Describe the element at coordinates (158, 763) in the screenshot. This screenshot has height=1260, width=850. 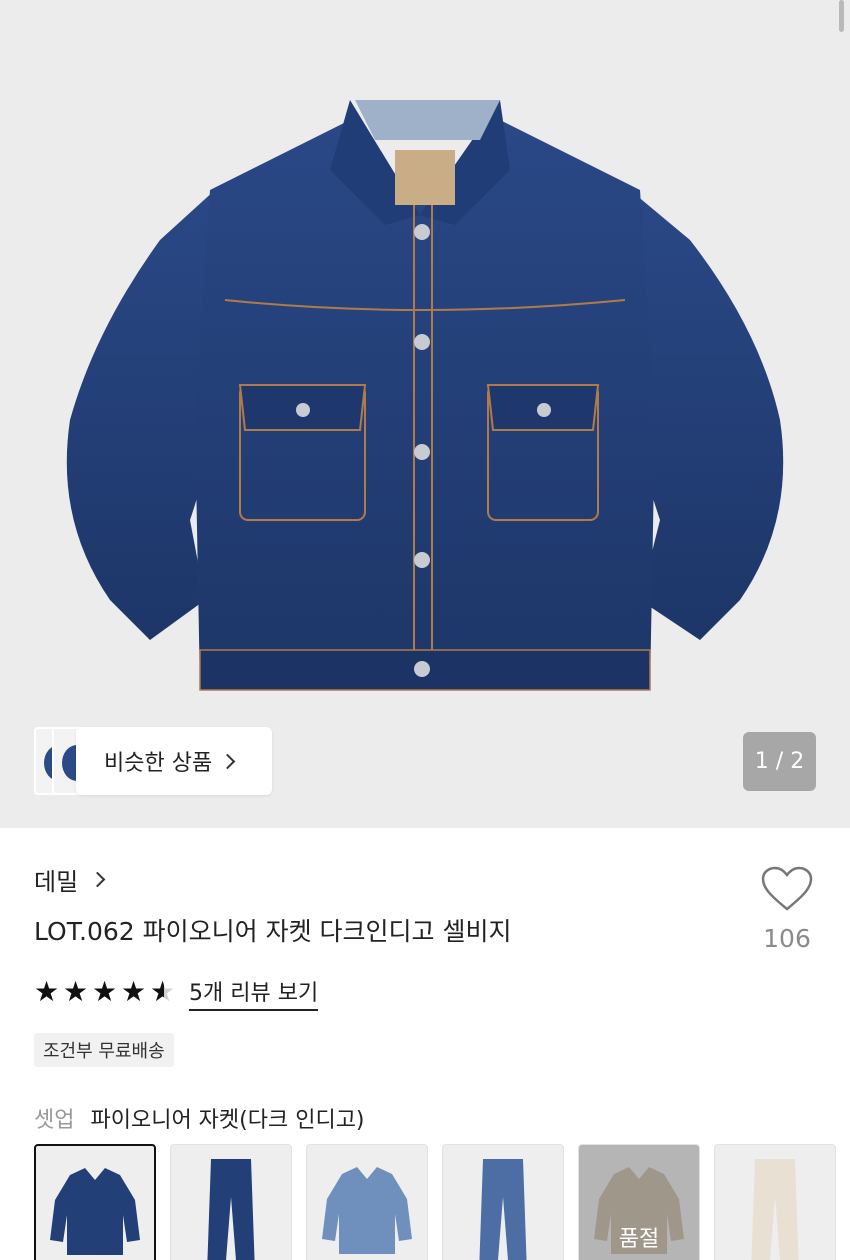
I see `similar-products-label: 비슷한 상품` at that location.